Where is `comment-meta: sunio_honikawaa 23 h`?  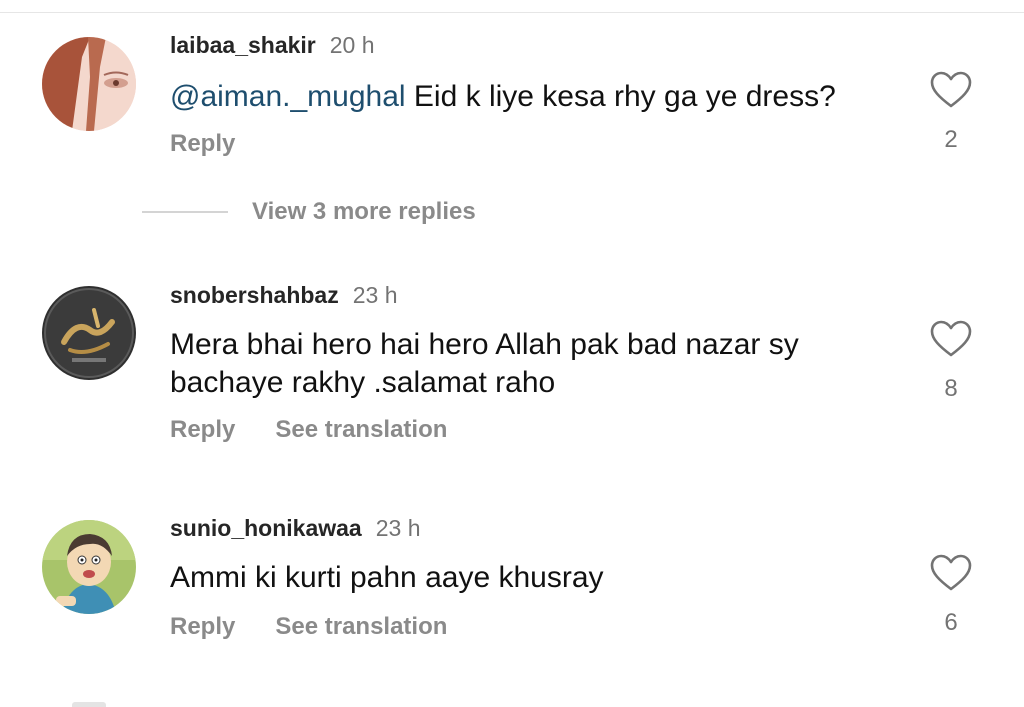
comment-meta: sunio_honikawaa 23 h is located at coordinates (295, 530).